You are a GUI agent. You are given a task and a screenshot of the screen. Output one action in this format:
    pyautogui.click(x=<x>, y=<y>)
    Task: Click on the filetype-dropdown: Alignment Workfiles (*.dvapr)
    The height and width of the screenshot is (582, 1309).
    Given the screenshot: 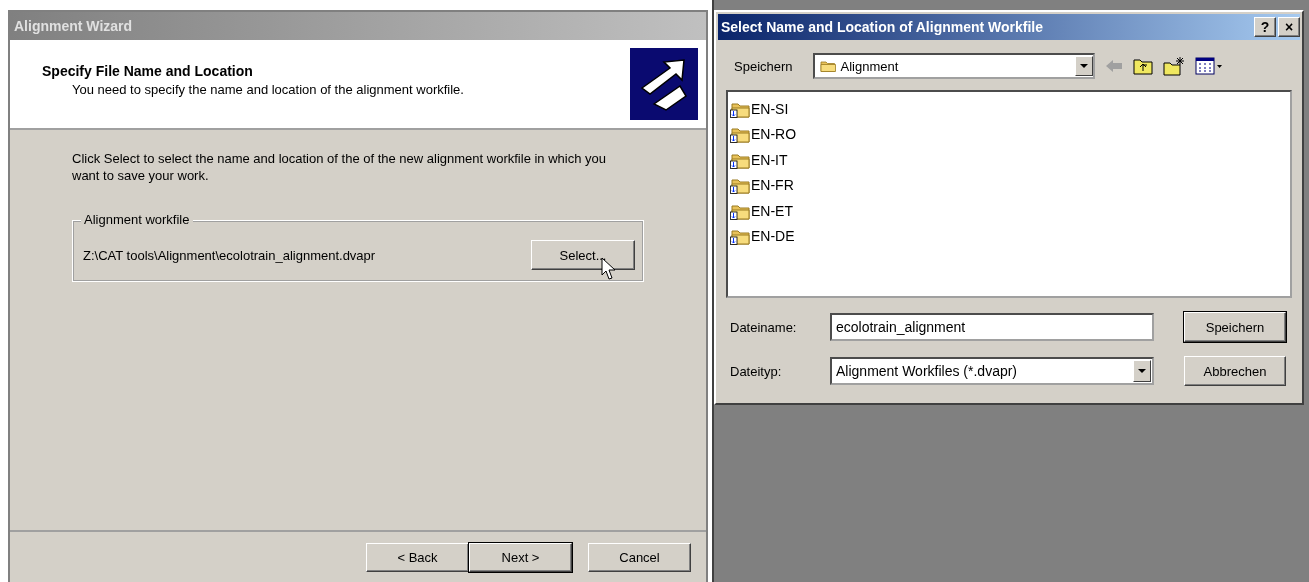 What is the action you would take?
    pyautogui.click(x=992, y=371)
    